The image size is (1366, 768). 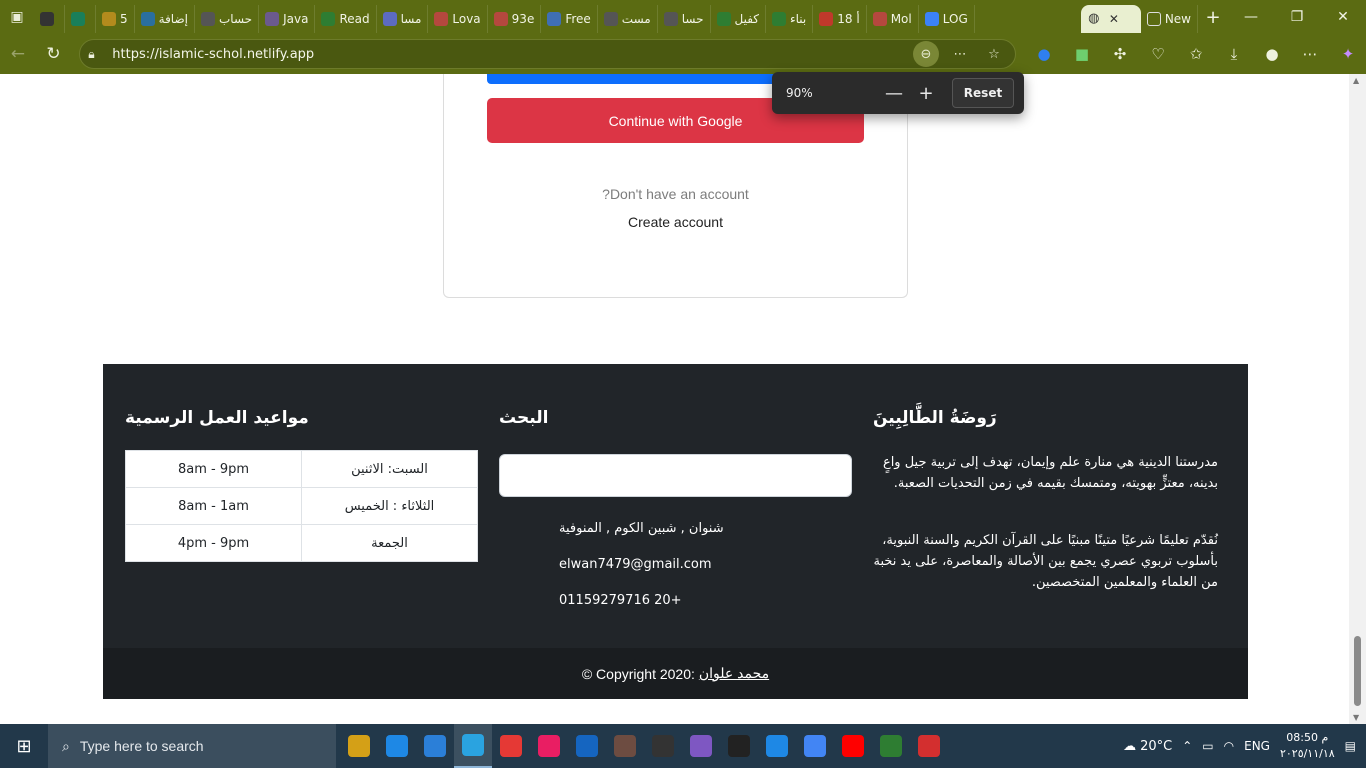 What do you see at coordinates (1187, 746) in the screenshot?
I see `tray-chevron-icon: ⌃` at bounding box center [1187, 746].